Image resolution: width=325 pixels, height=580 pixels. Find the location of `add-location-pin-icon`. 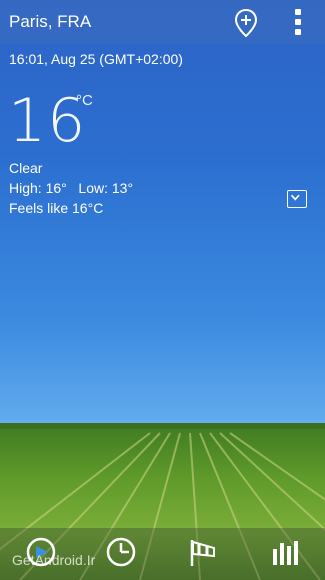

add-location-pin-icon is located at coordinates (246, 23).